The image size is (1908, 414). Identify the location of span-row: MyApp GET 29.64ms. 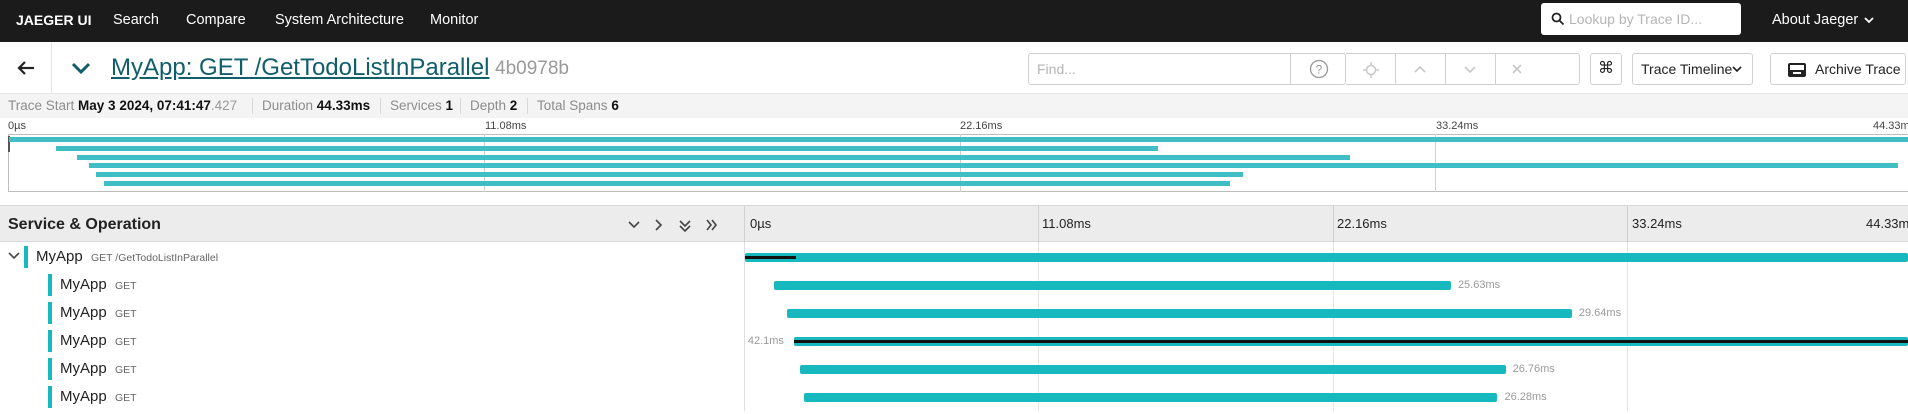
(954, 313).